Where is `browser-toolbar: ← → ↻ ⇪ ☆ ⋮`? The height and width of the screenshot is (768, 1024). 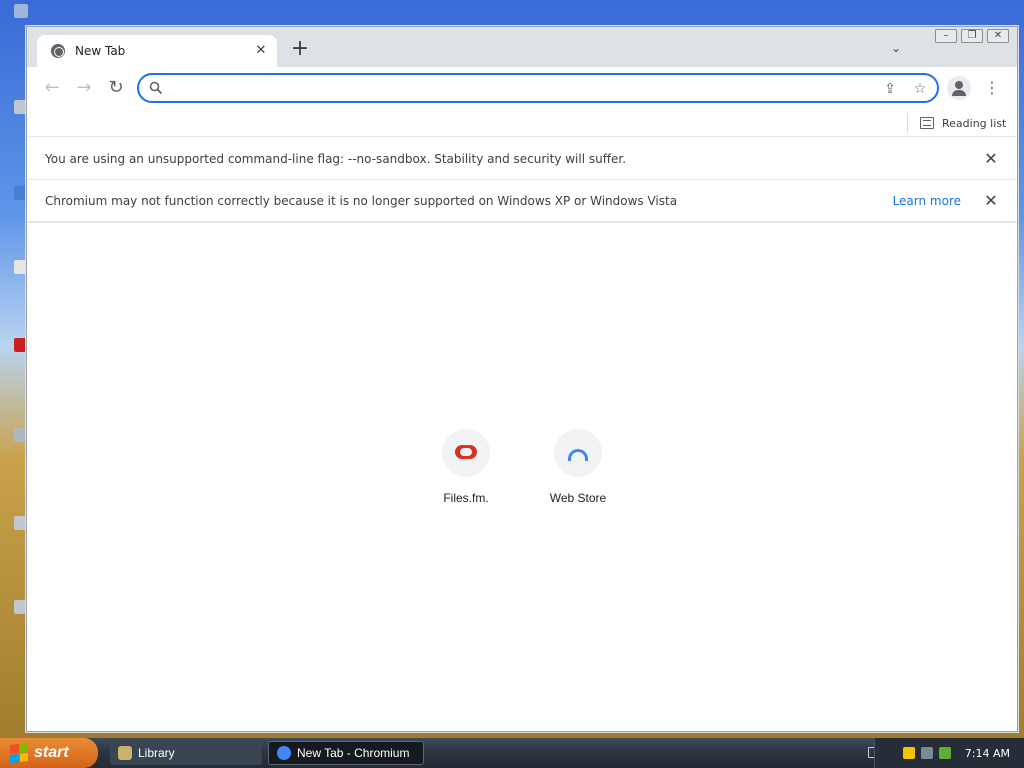
browser-toolbar: ← → ↻ ⇪ ☆ ⋮ is located at coordinates (522, 88).